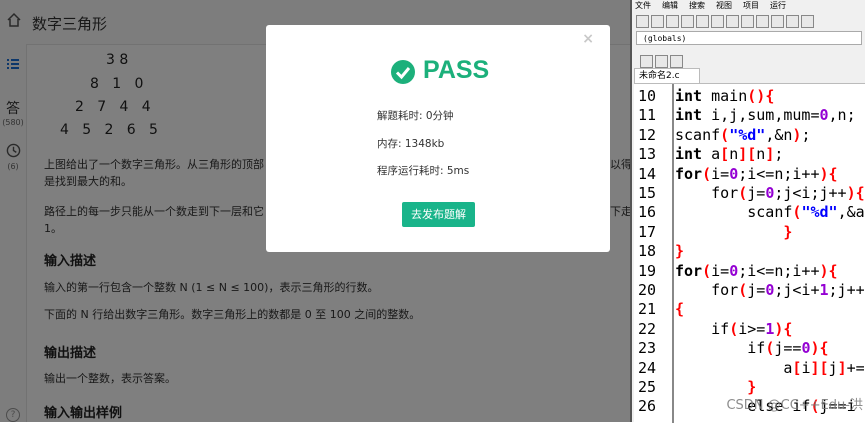 The image size is (865, 423). What do you see at coordinates (717, 21) in the screenshot?
I see `print-icon` at bounding box center [717, 21].